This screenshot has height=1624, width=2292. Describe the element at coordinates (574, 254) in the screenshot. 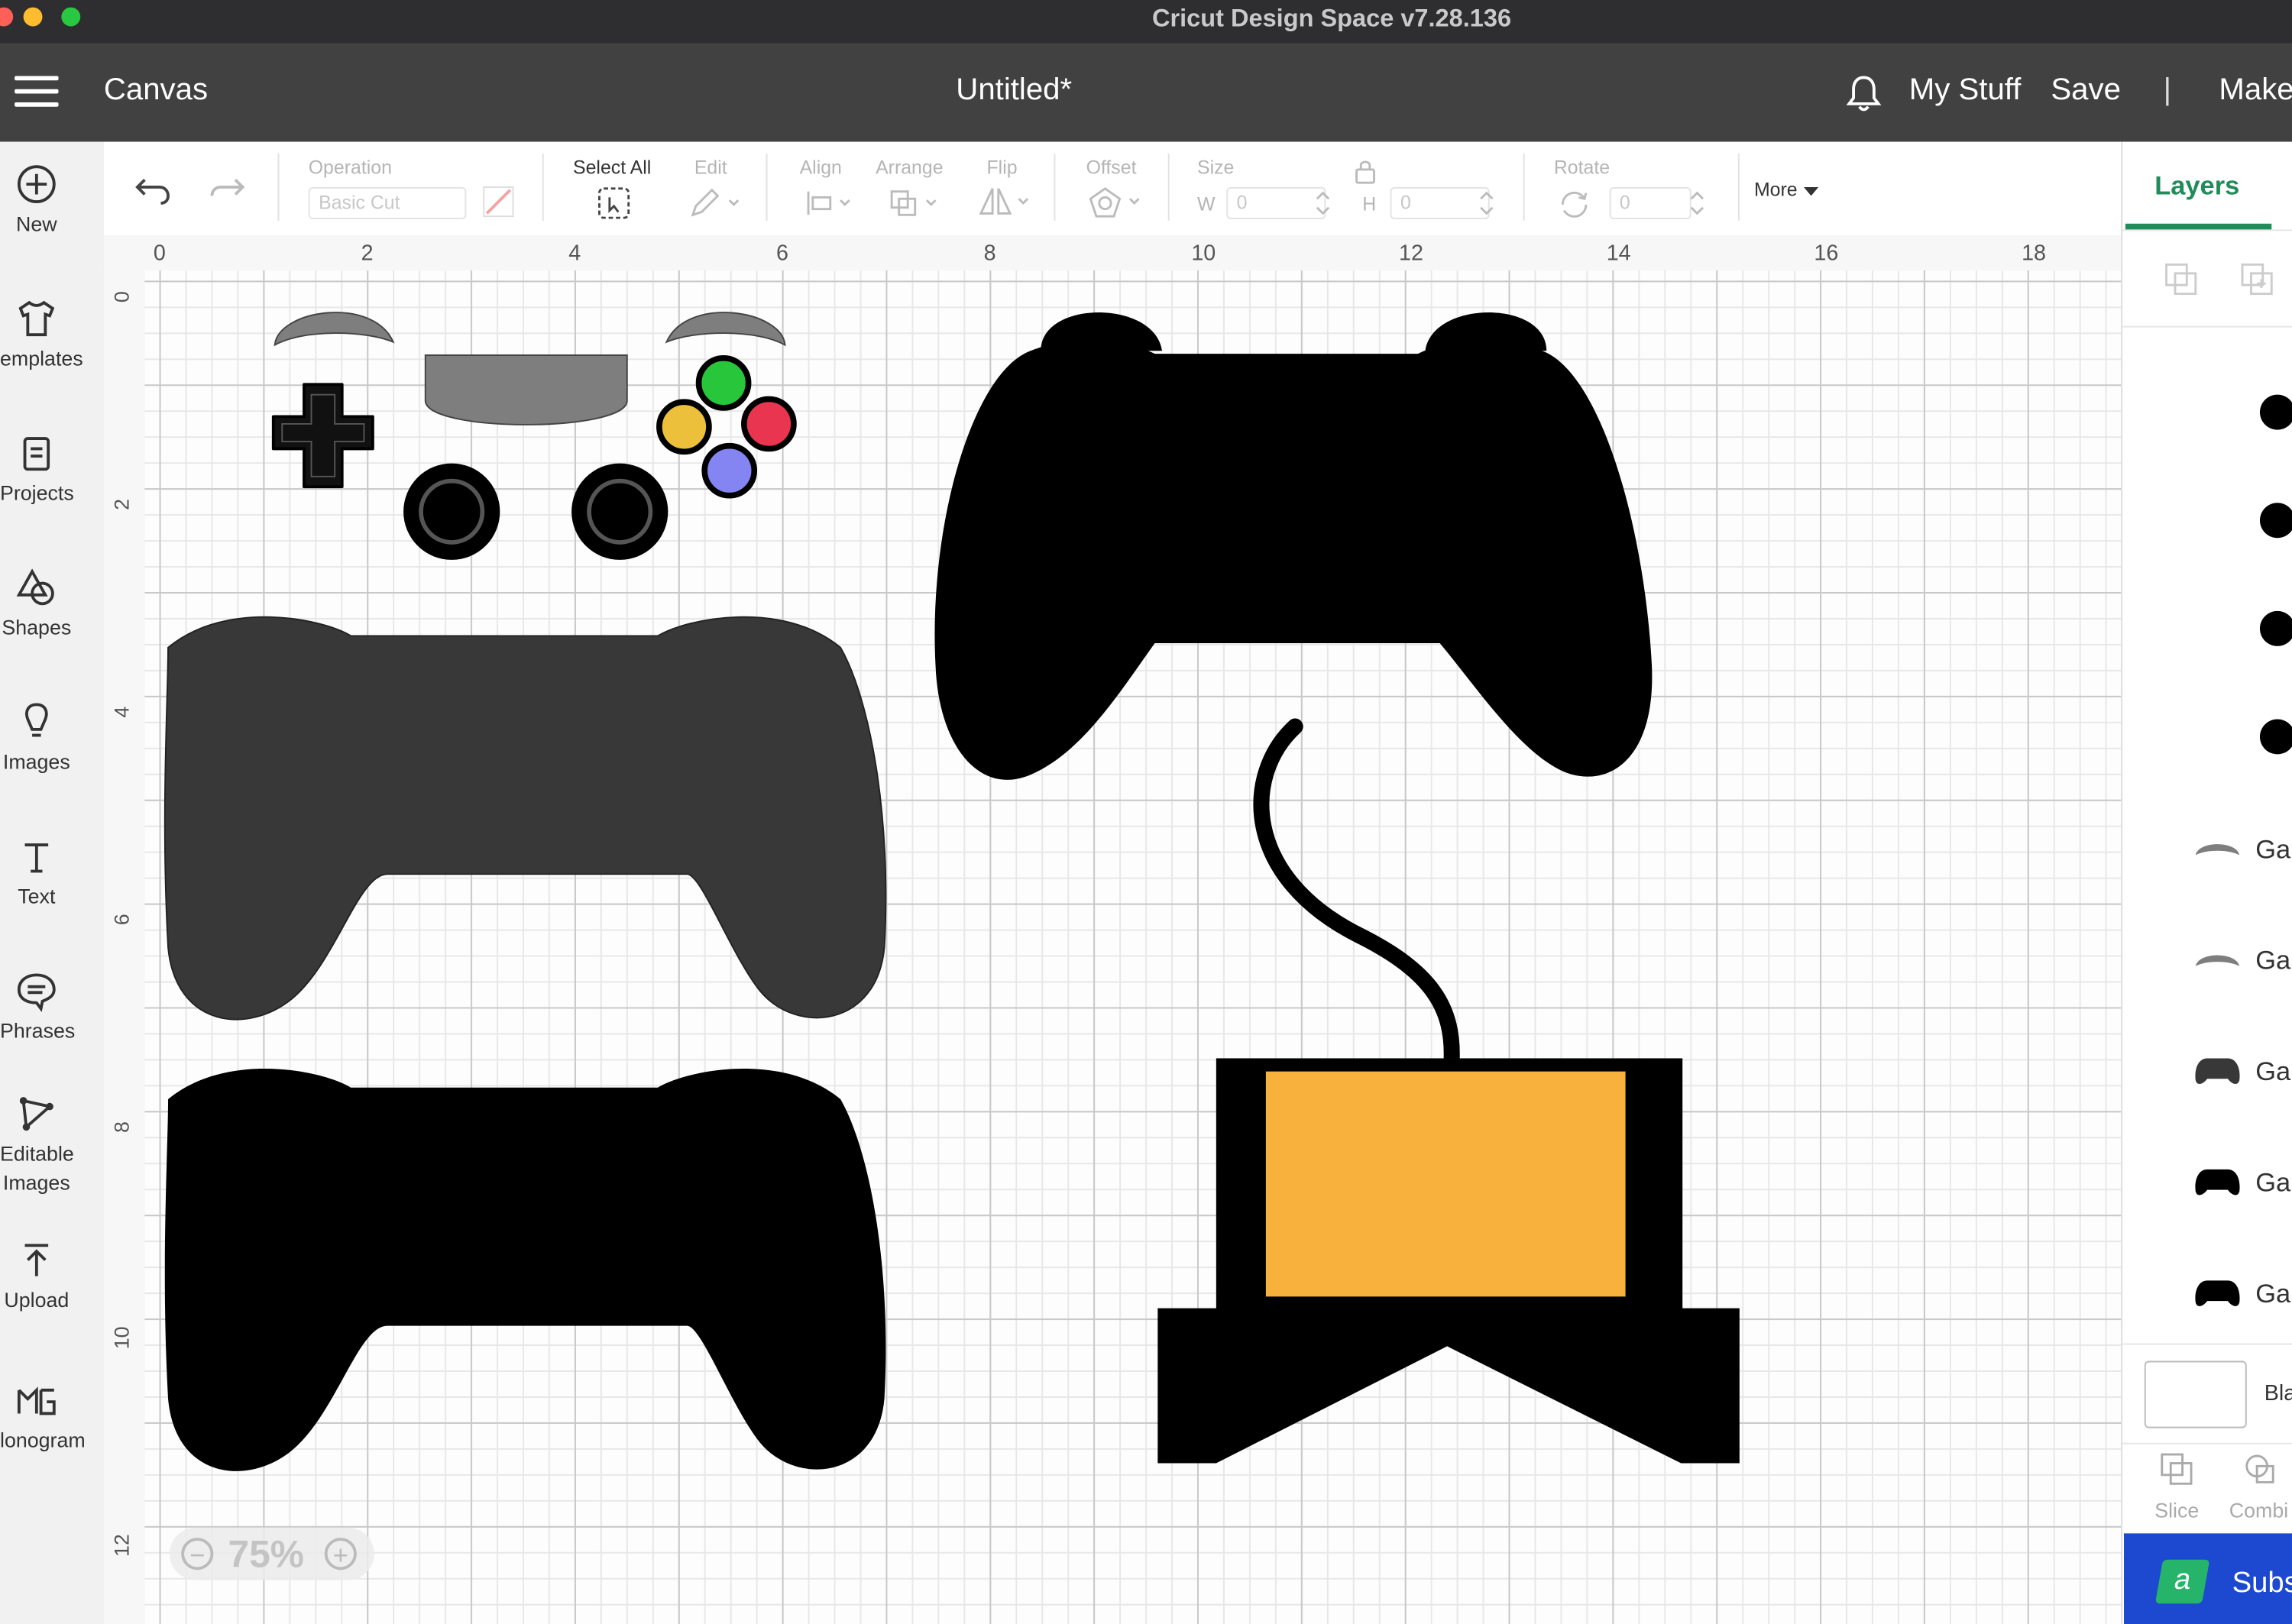

I see `ruler-tick-label: 4` at that location.